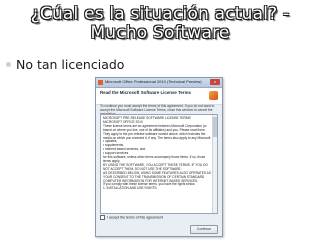 The image size is (320, 240). Describe the element at coordinates (215, 127) in the screenshot. I see `scrollbar-thumb` at that location.